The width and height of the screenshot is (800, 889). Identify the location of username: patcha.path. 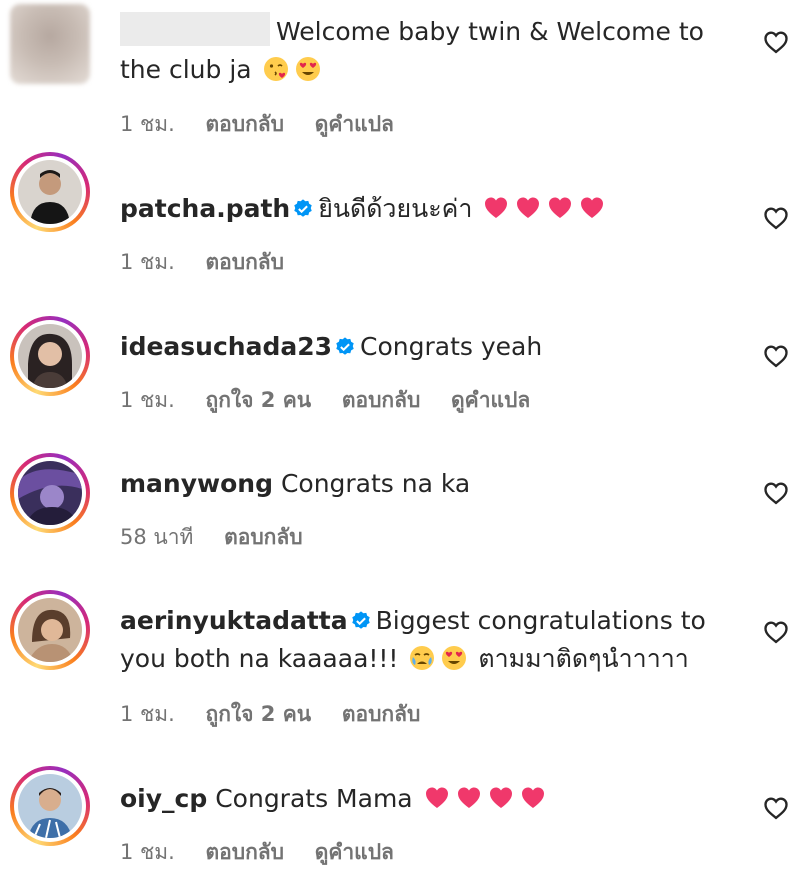
(205, 208).